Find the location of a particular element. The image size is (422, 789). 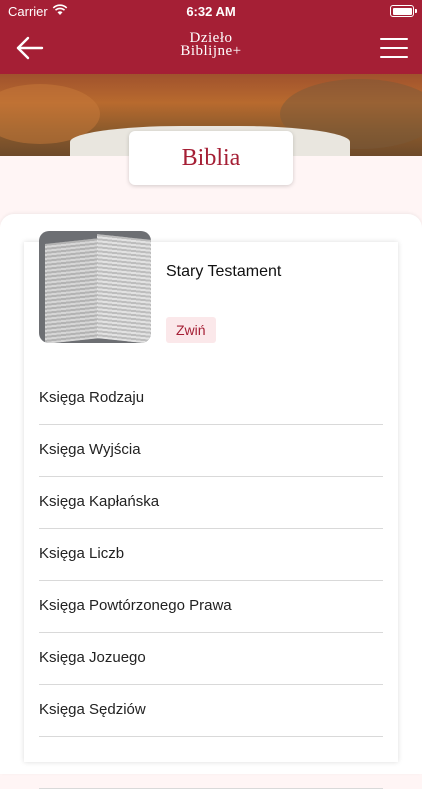

section-title: Stary Testament is located at coordinates (224, 271).